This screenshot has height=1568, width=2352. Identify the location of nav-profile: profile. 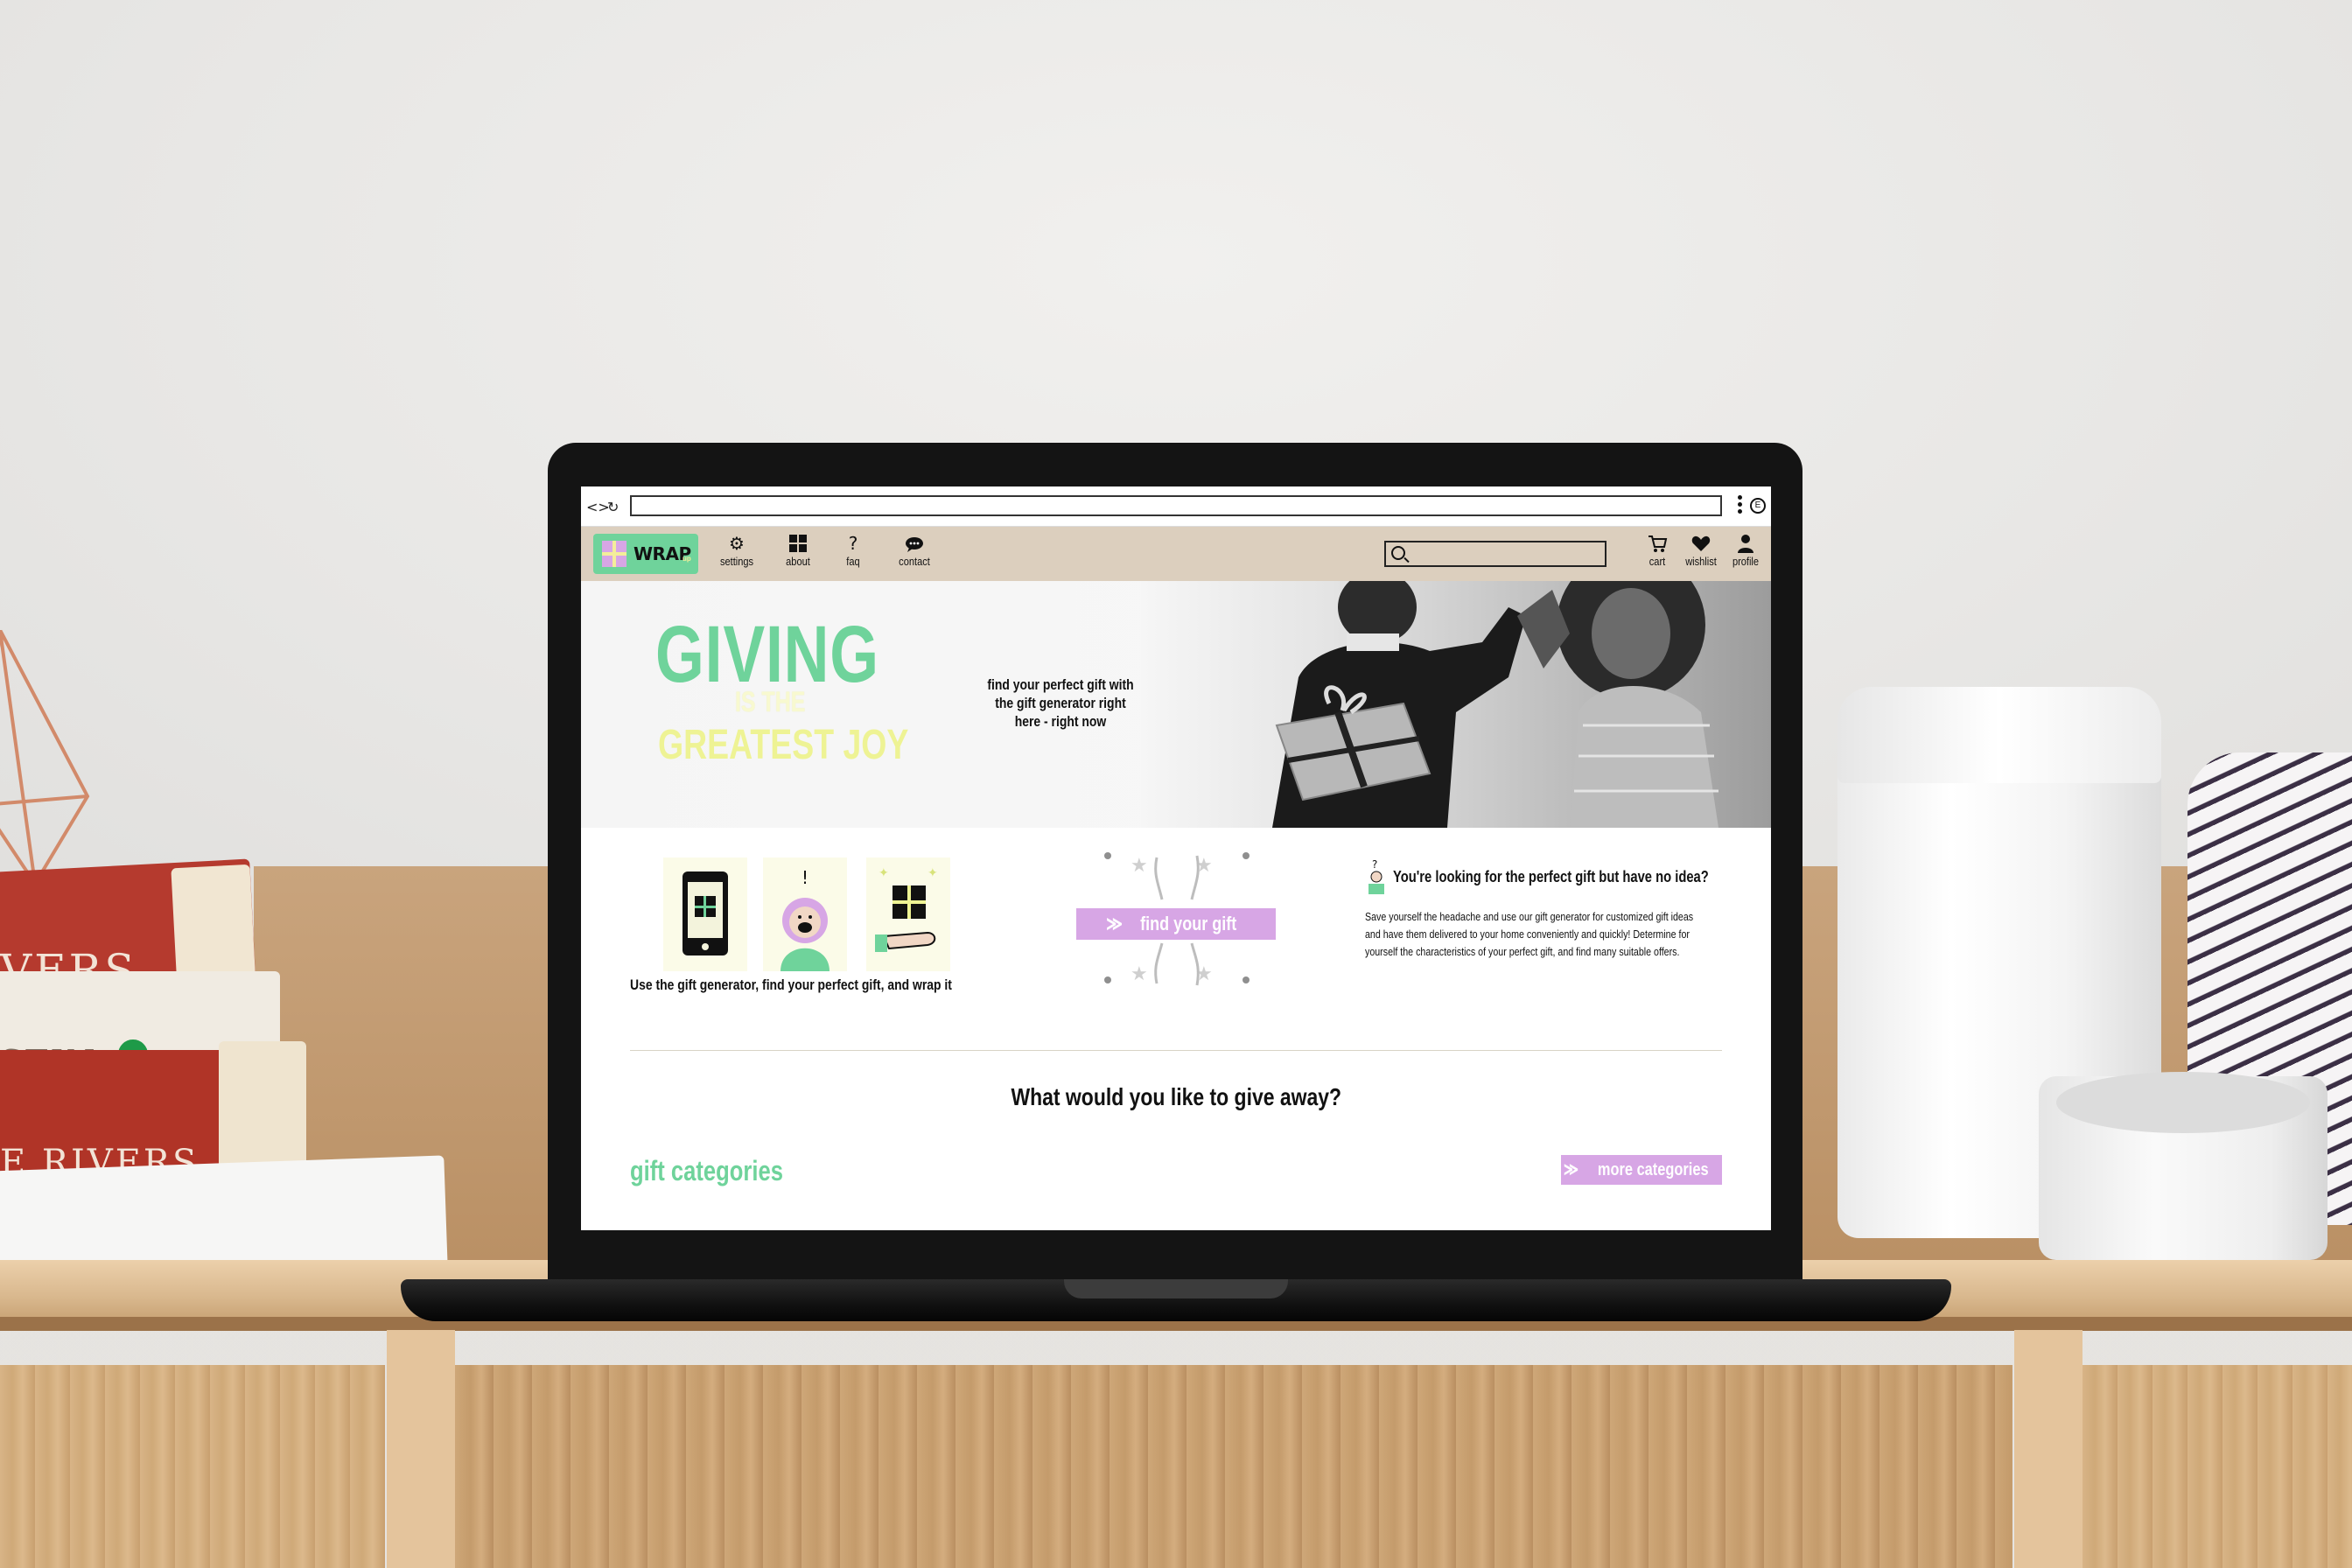
(1746, 550).